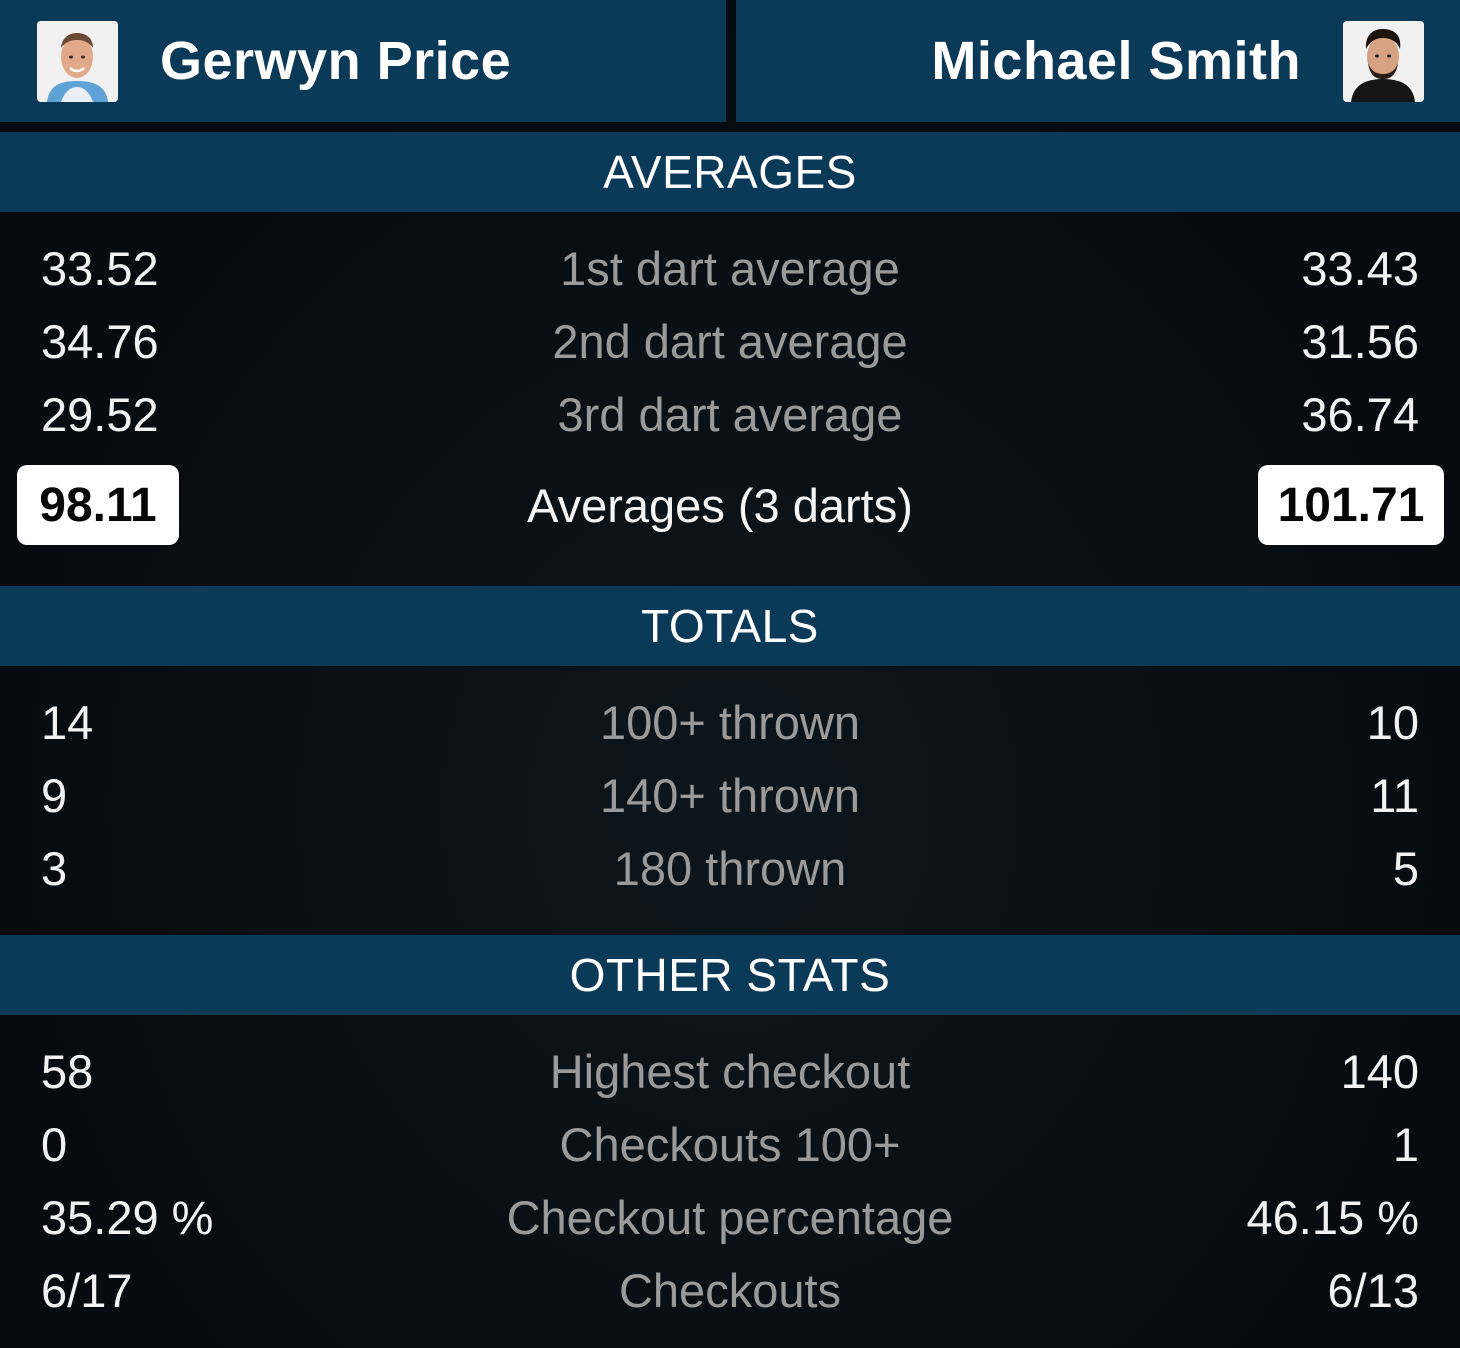  I want to click on right-value: 6/13, so click(1373, 1290).